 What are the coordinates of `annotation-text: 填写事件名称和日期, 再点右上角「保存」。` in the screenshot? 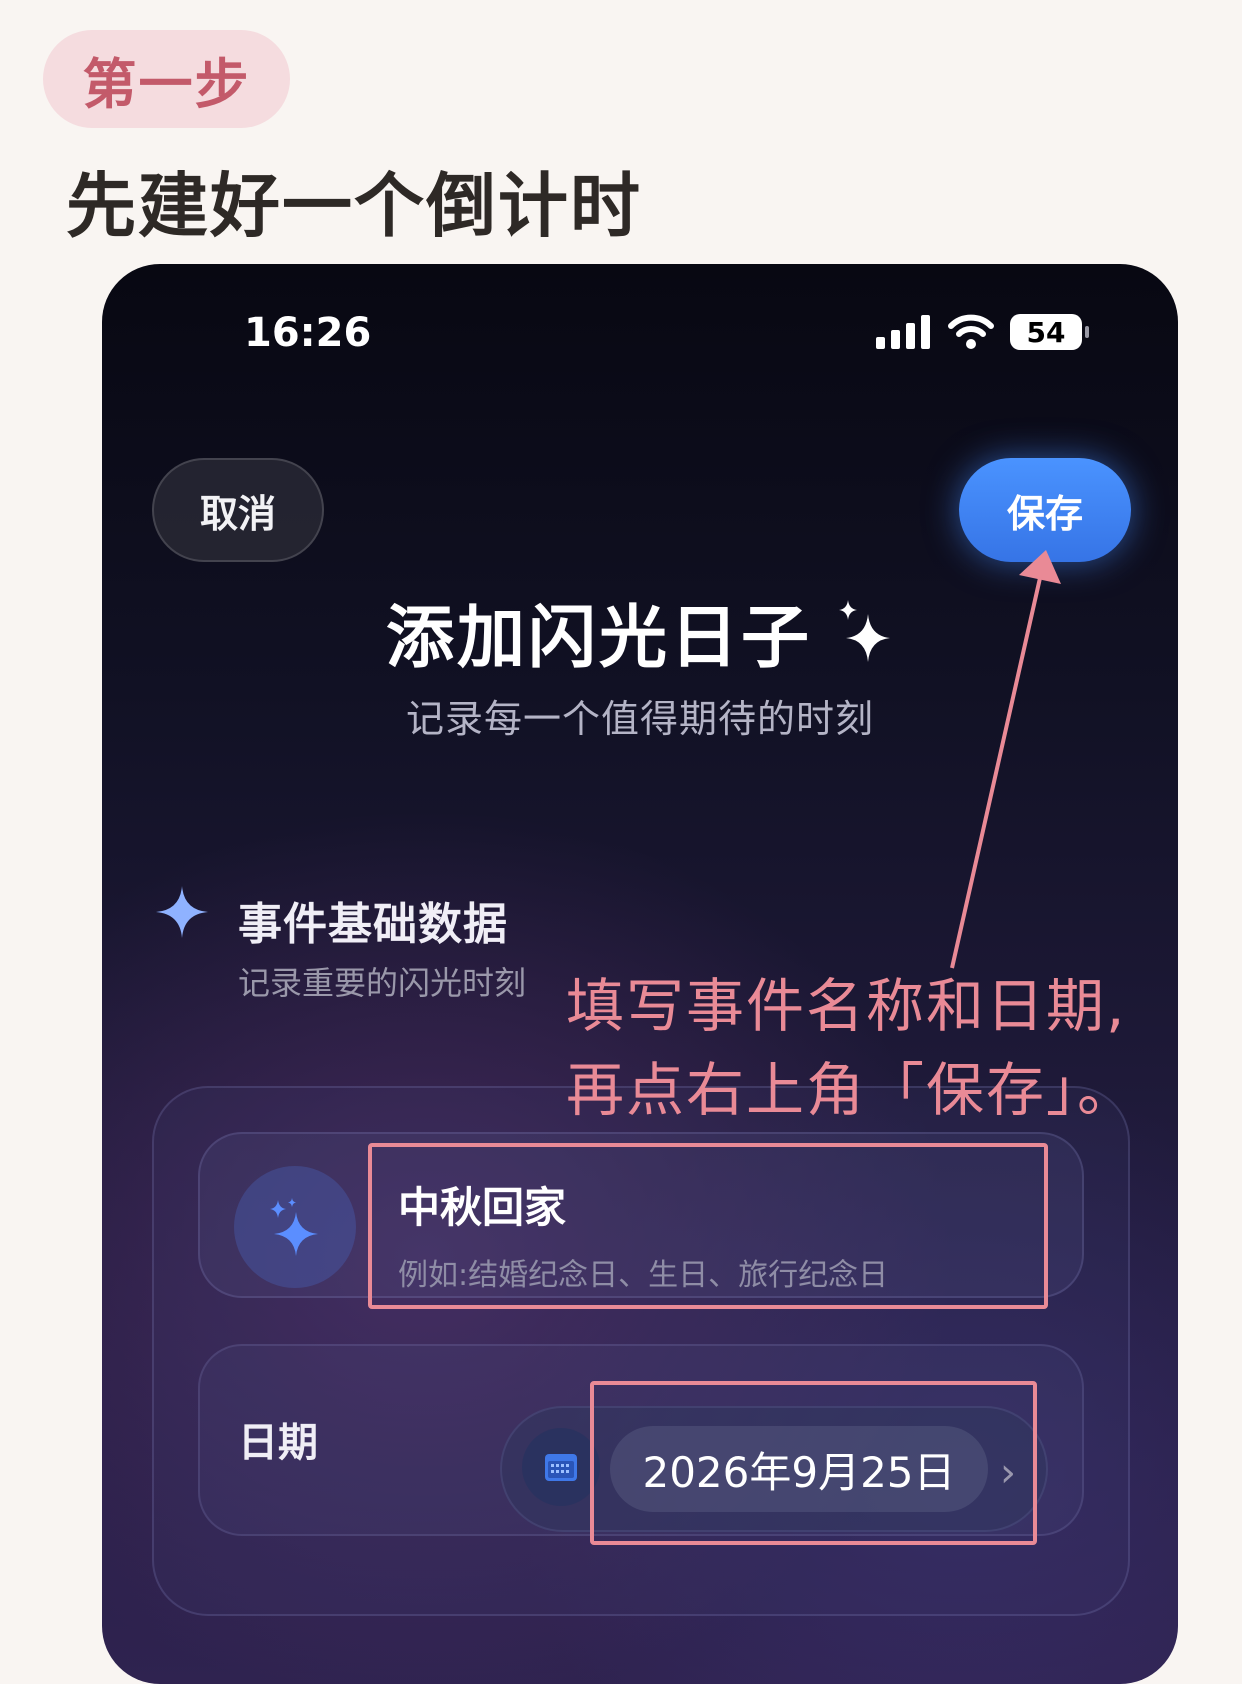 It's located at (851, 1048).